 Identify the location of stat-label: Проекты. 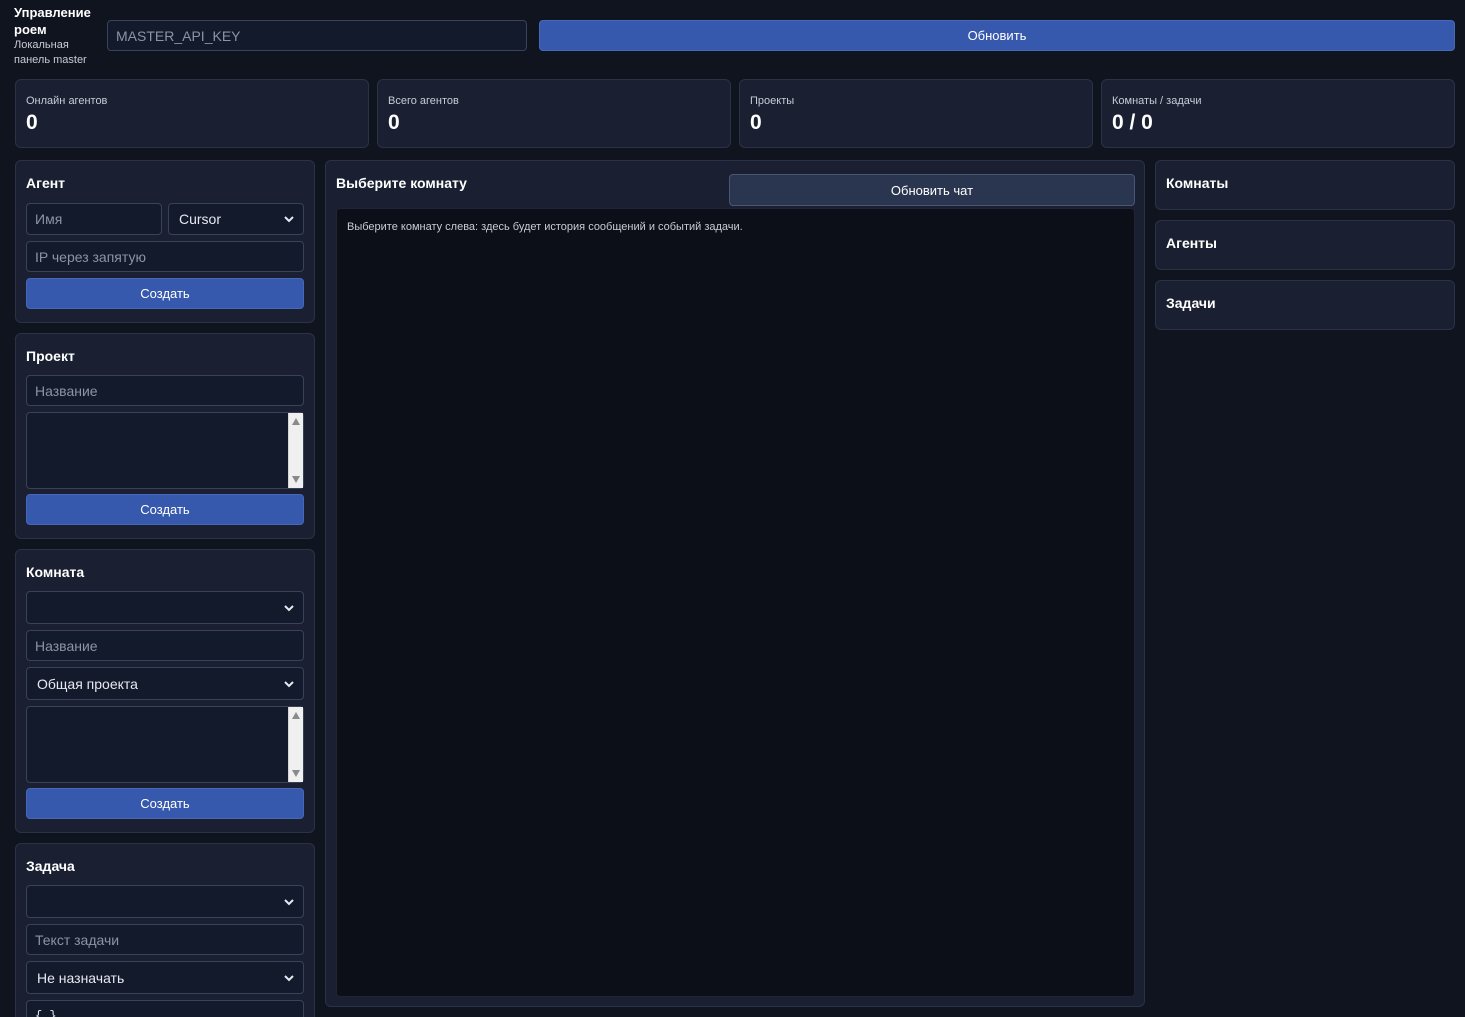
(772, 101).